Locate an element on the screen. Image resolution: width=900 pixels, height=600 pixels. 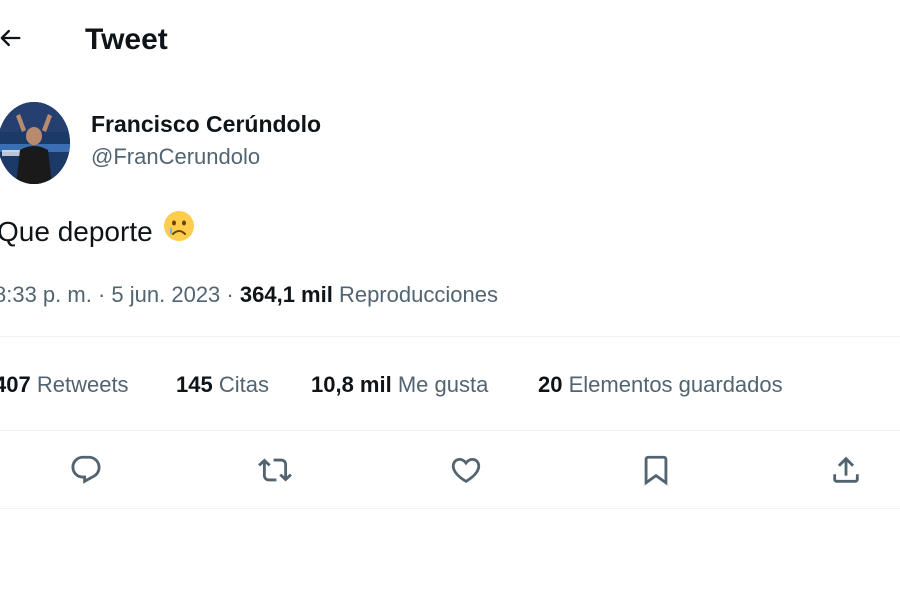
tweet-text-content: Que deporte is located at coordinates (76, 231).